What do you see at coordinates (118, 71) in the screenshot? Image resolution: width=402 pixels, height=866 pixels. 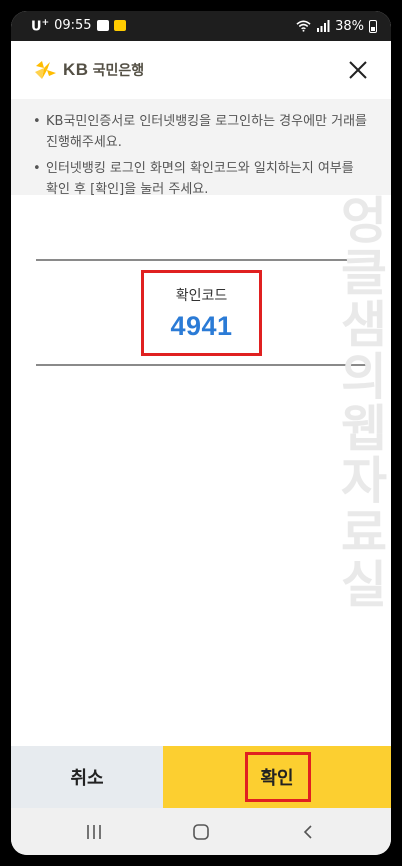 I see `logo-bank-name: 국민은행` at bounding box center [118, 71].